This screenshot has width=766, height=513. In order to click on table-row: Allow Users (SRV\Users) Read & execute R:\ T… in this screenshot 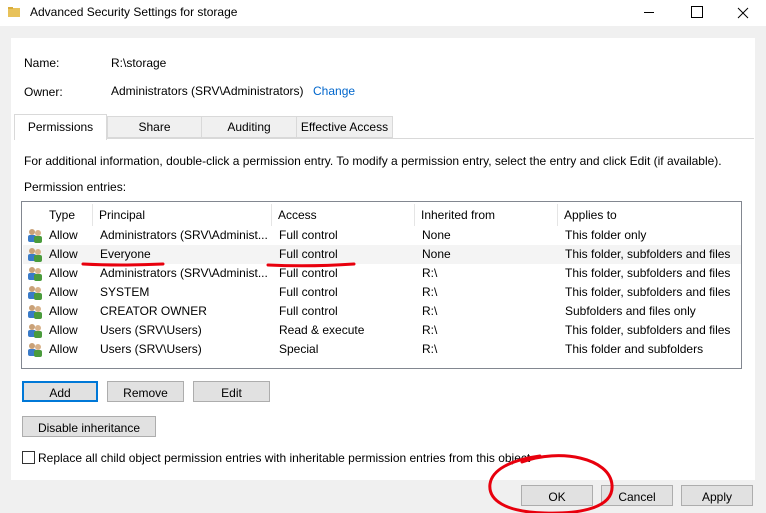, I will do `click(382, 330)`.